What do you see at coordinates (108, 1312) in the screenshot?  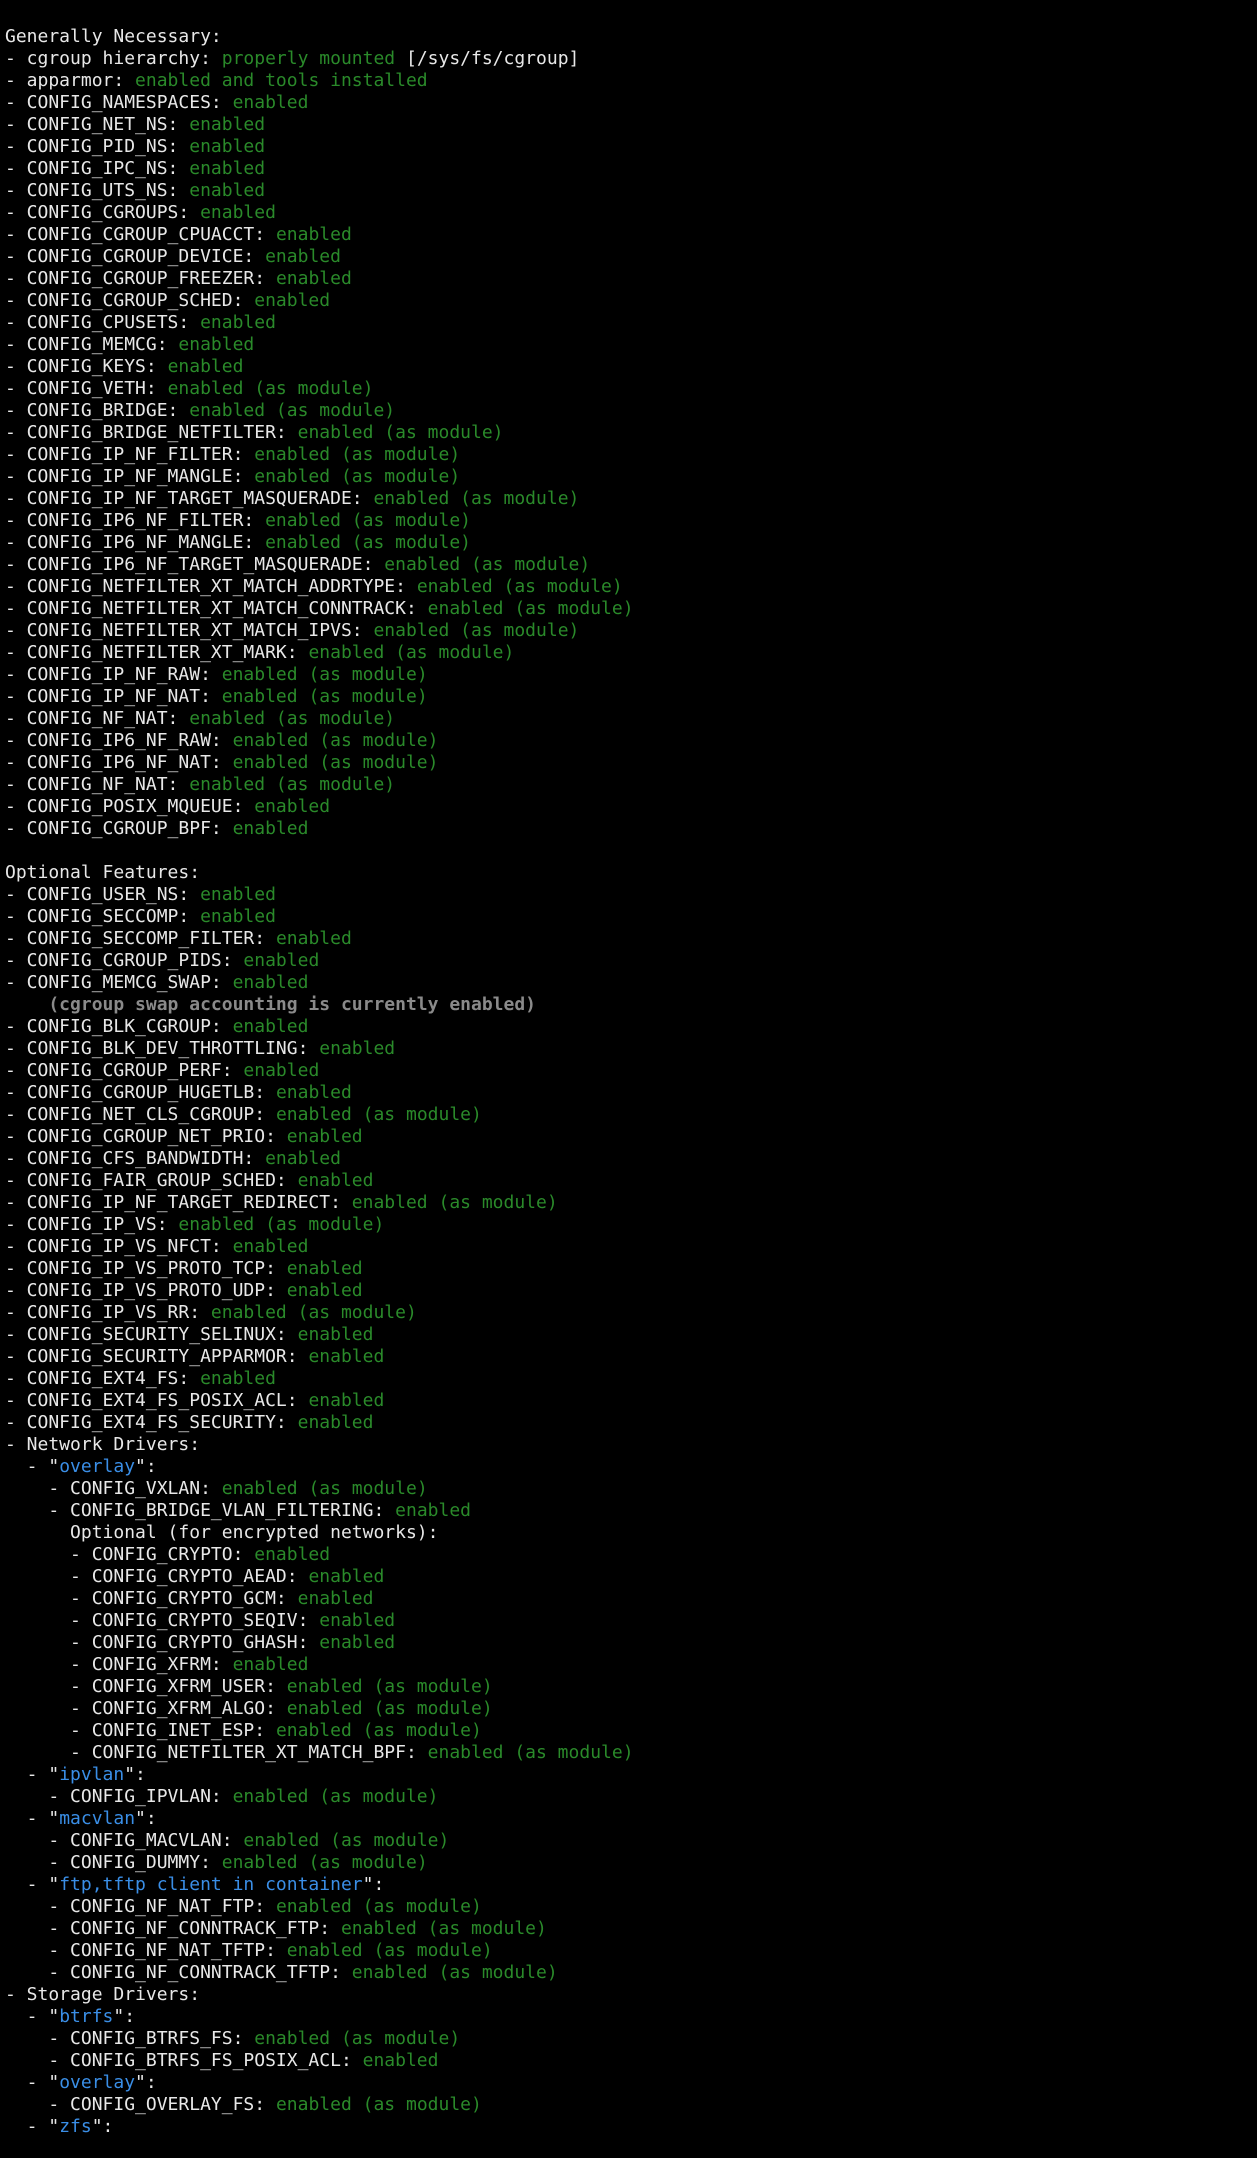 I see `line-text: - CONFIG_IP_VS_RR:` at bounding box center [108, 1312].